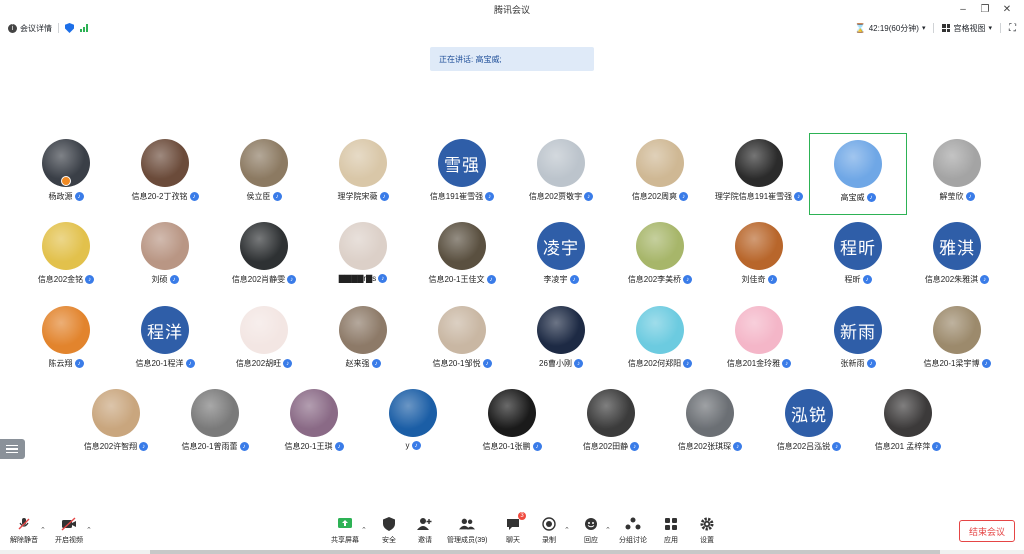 The image size is (1024, 554). Describe the element at coordinates (165, 341) in the screenshot. I see `participant-tile: 程洋 信息20-1程洋 ♪` at that location.